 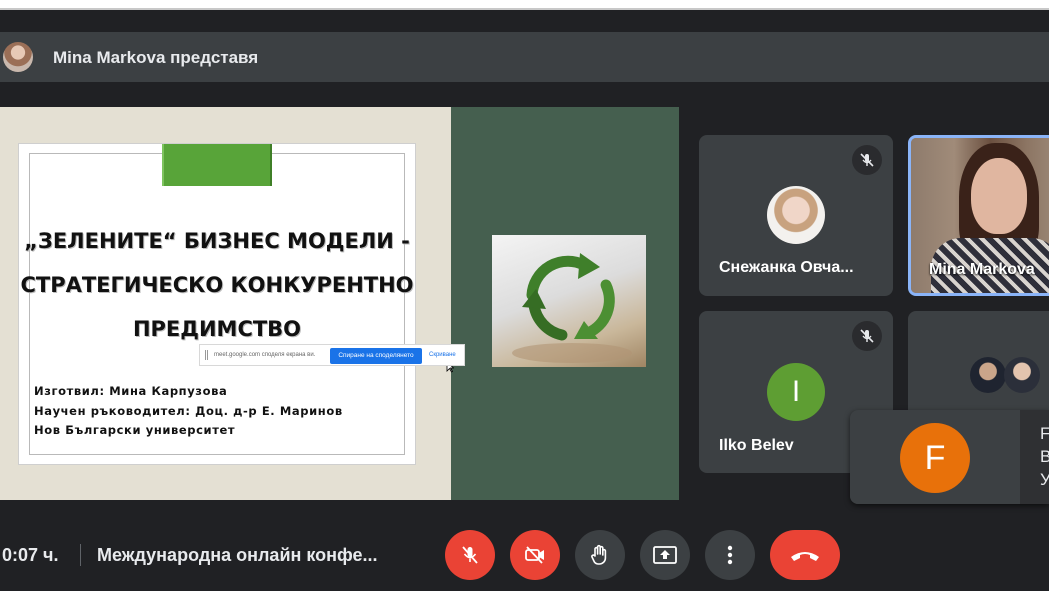 I want to click on participant-popup: F F B У, so click(x=949, y=457).